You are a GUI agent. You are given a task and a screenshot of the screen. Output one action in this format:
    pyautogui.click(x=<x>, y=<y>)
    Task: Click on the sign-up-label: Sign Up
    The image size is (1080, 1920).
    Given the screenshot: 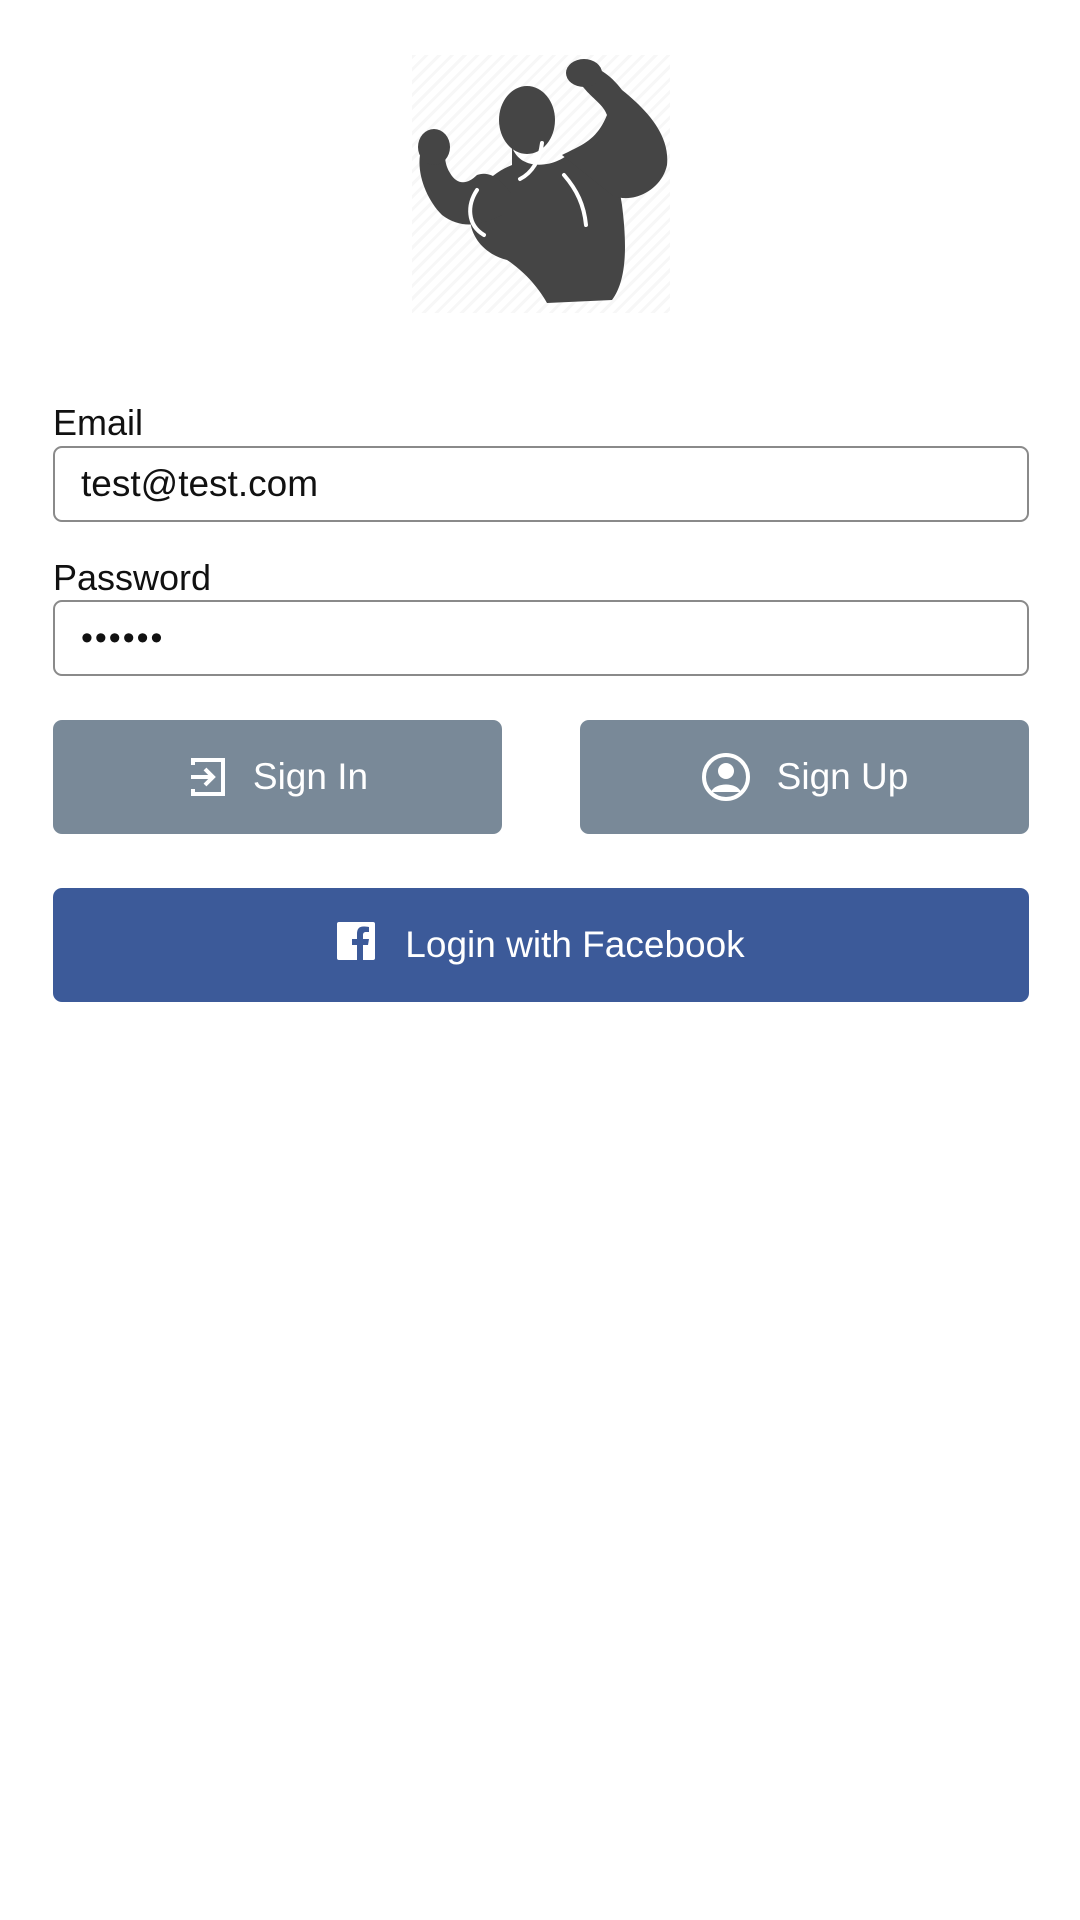 What is the action you would take?
    pyautogui.click(x=842, y=776)
    